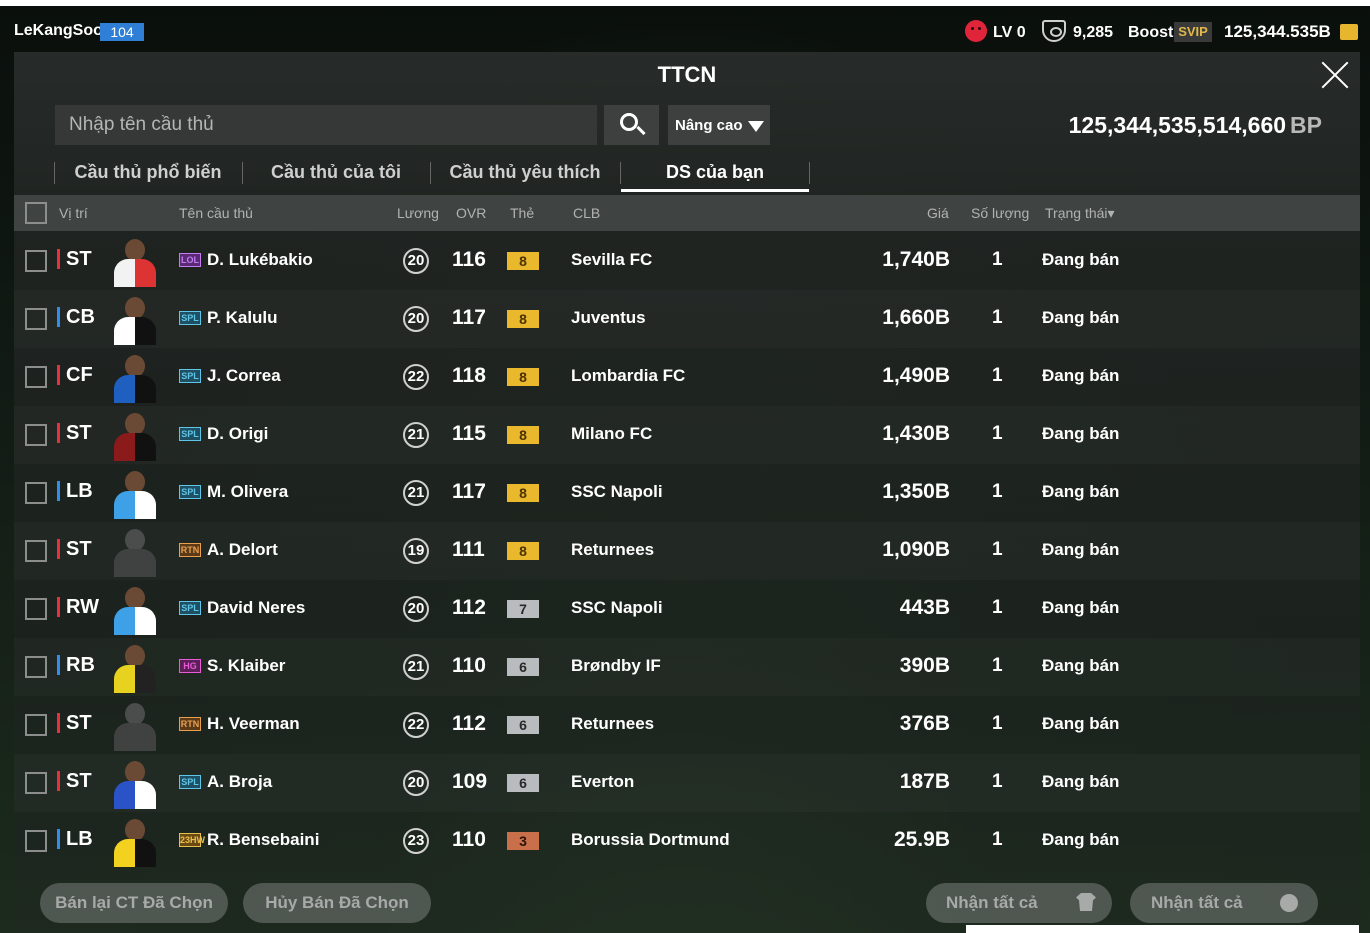 The height and width of the screenshot is (933, 1370). What do you see at coordinates (75, 839) in the screenshot?
I see `player-position: LB` at bounding box center [75, 839].